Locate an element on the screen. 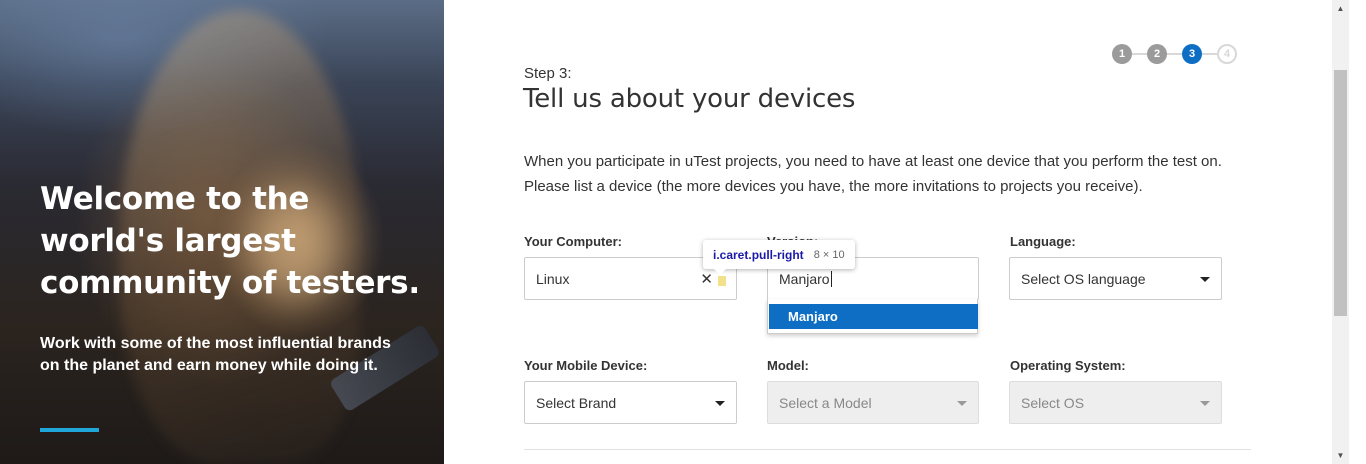 The height and width of the screenshot is (464, 1366). language-label: Language: is located at coordinates (1043, 241).